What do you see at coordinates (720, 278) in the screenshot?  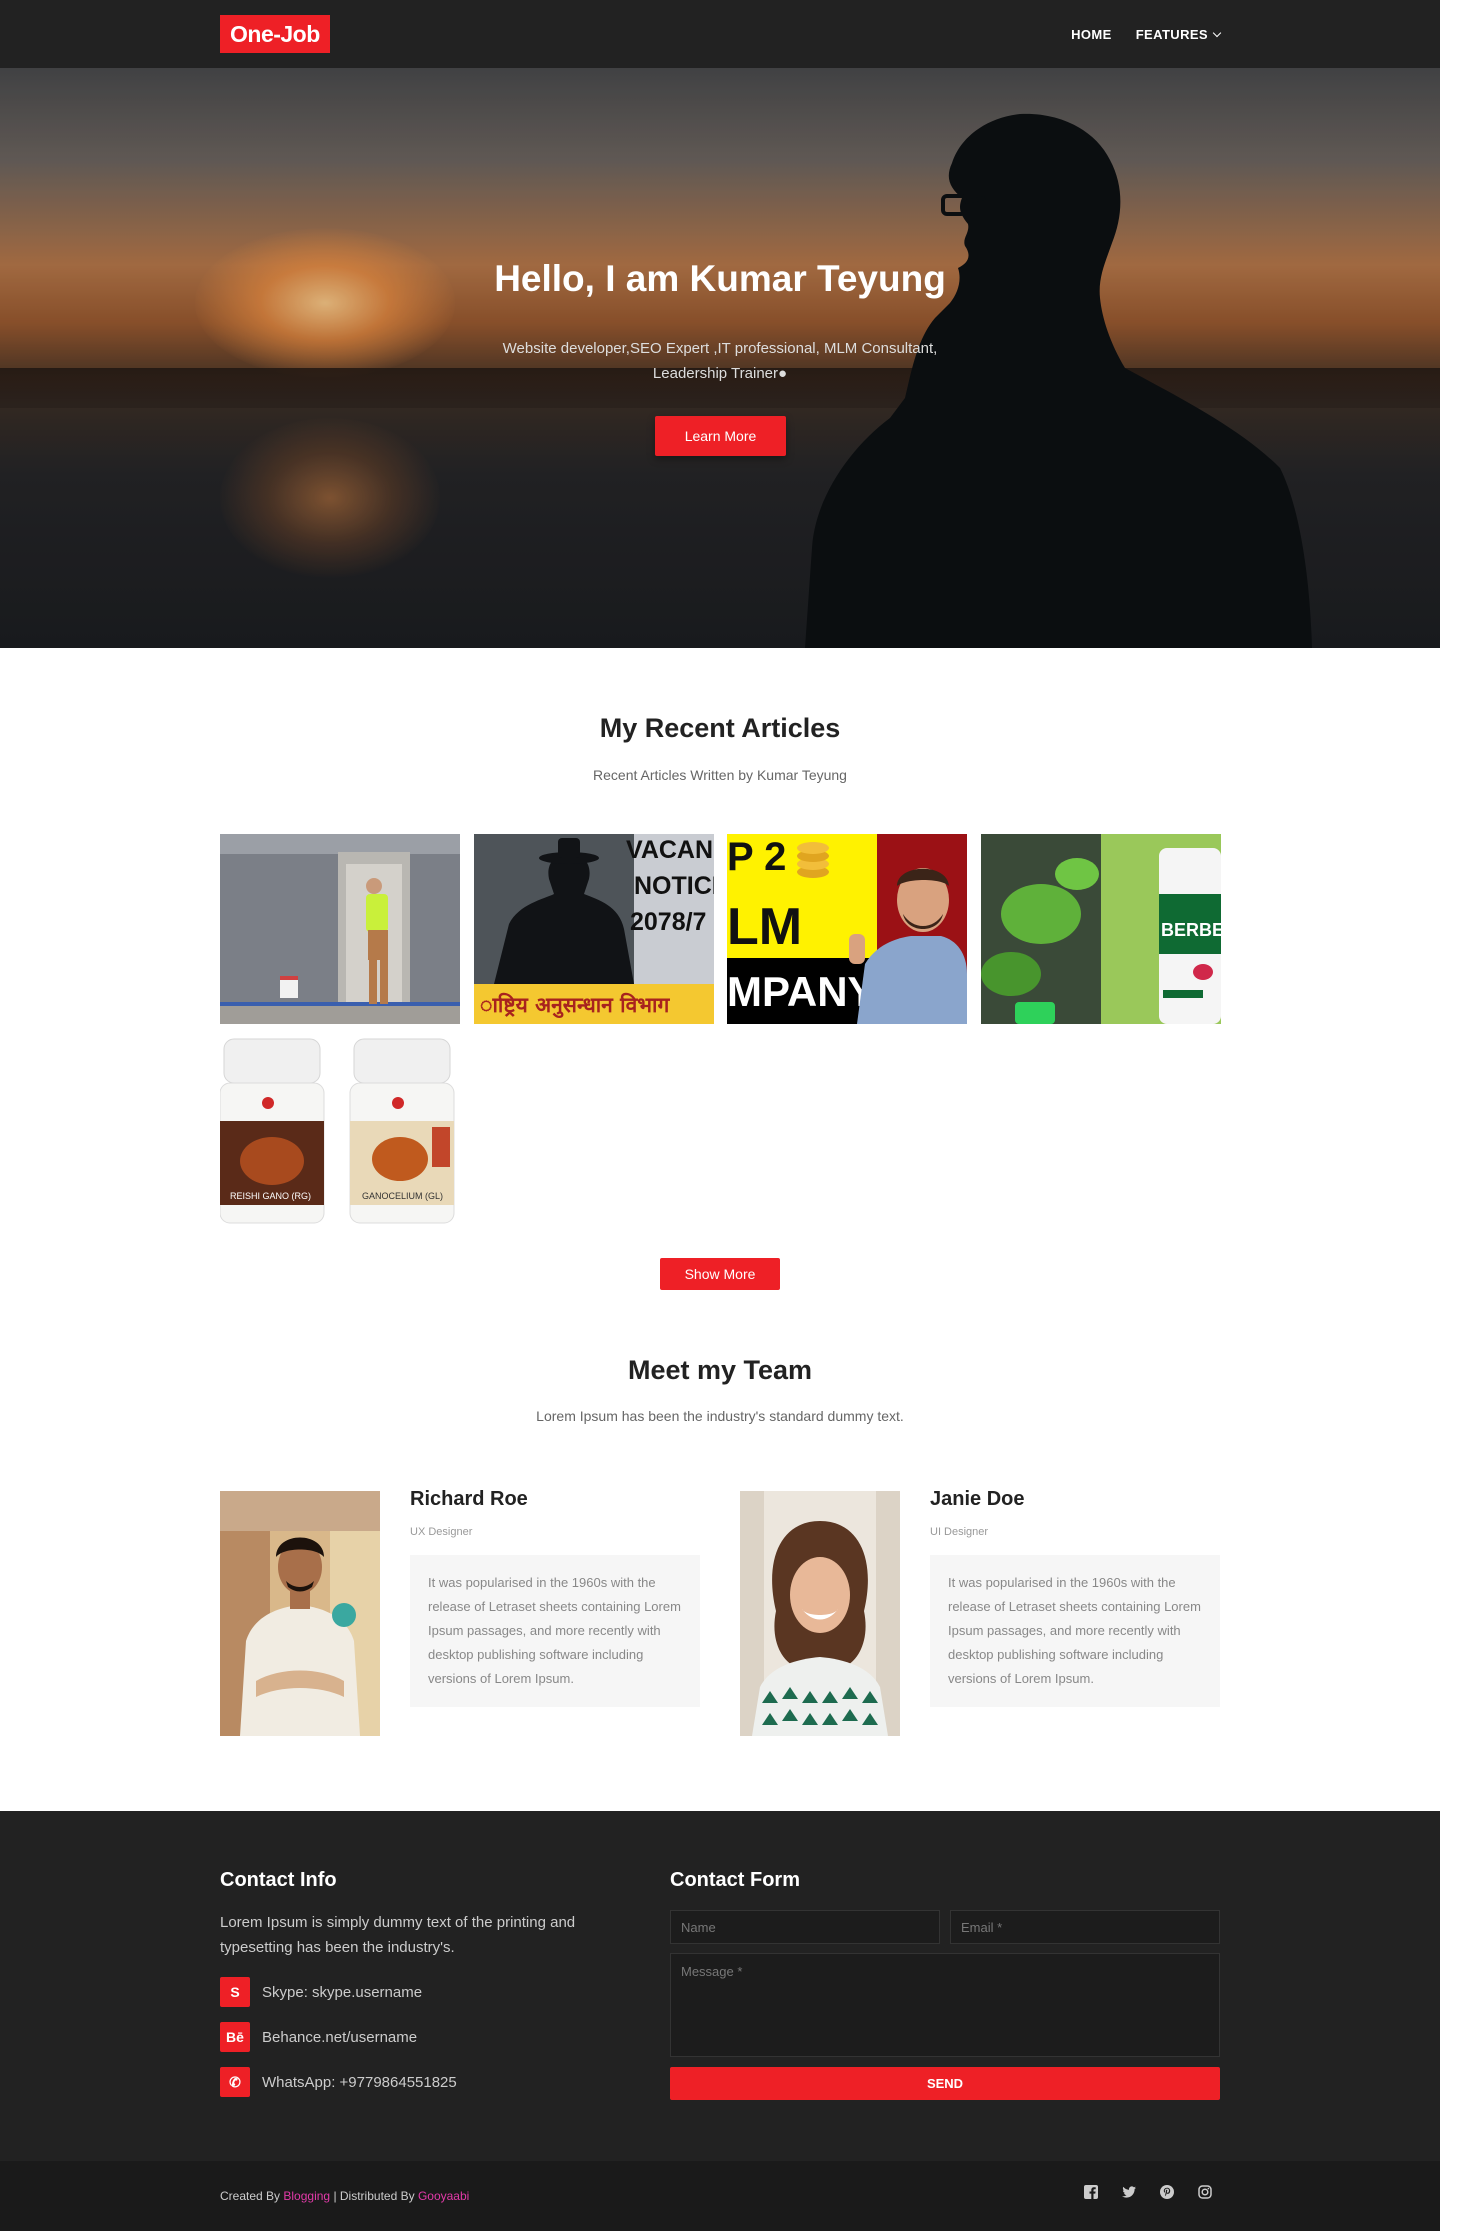 I see `hero-title: Hello, I am Kumar Teyung` at bounding box center [720, 278].